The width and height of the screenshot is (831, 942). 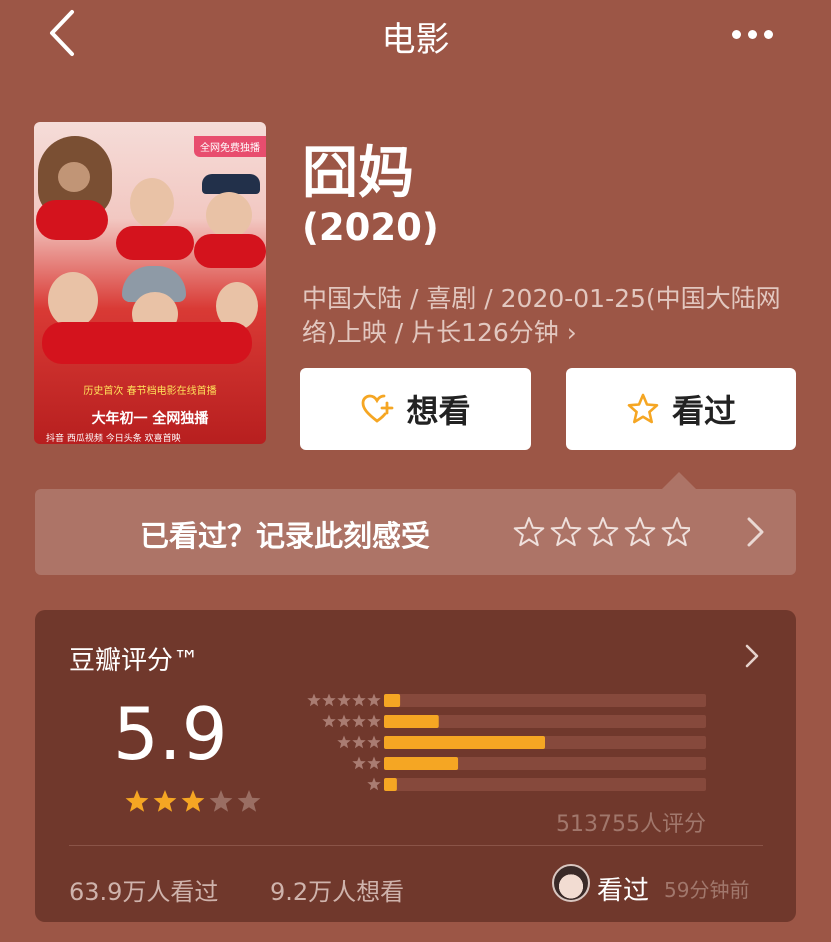 What do you see at coordinates (113, 439) in the screenshot?
I see `poster-logos: 抖音 西瓜视频 今日头条 欢喜首映` at bounding box center [113, 439].